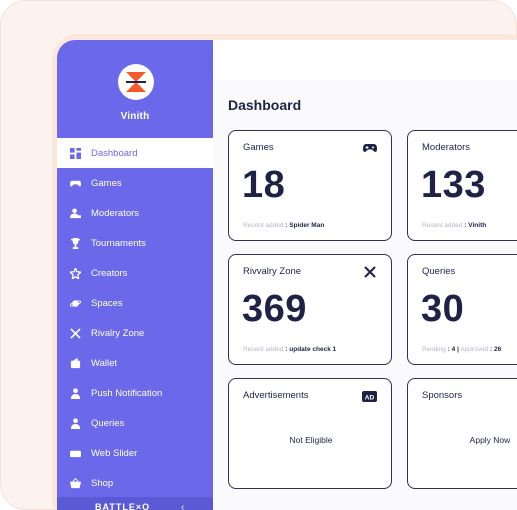  I want to click on sidebar-item-label: Web Slider, so click(114, 453).